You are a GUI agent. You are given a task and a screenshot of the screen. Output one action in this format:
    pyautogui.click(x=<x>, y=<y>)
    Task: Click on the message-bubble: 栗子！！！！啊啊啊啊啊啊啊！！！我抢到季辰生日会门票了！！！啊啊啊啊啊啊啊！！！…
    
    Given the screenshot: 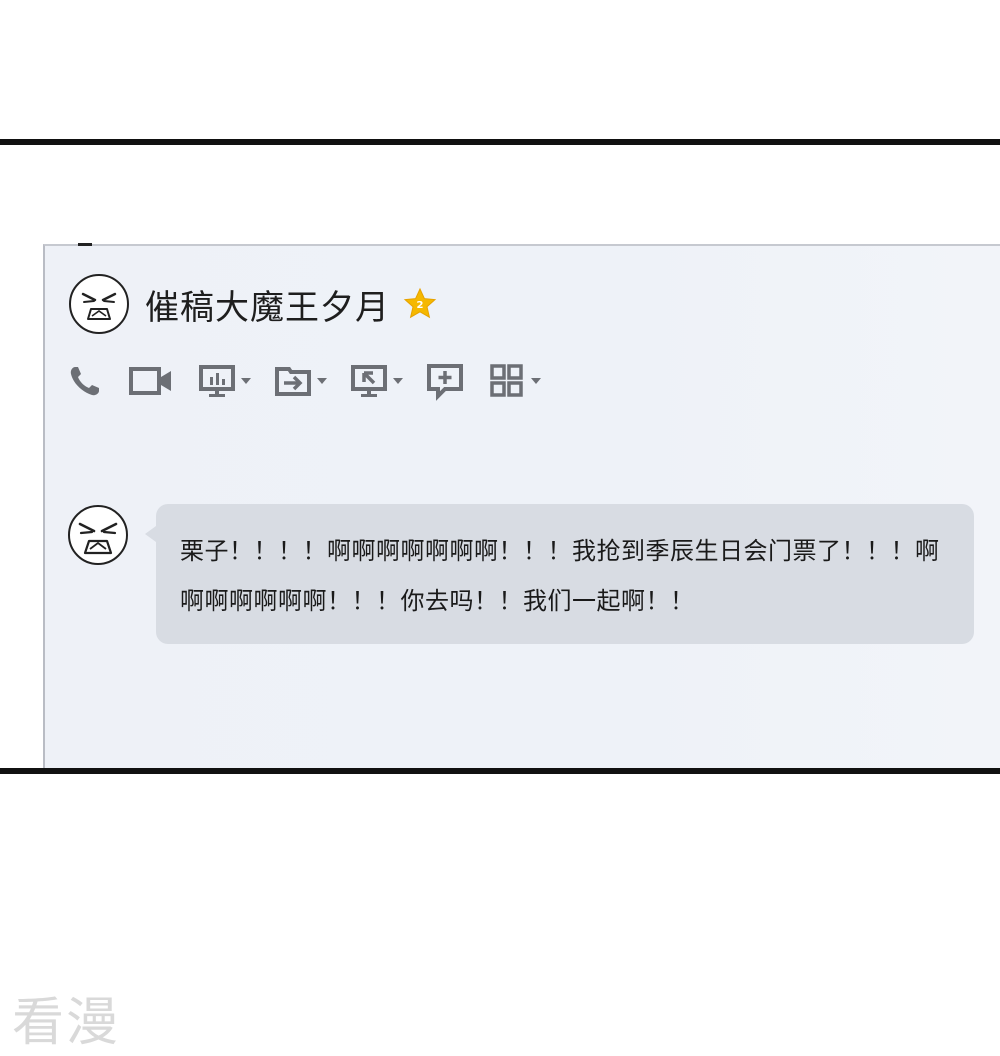 What is the action you would take?
    pyautogui.click(x=565, y=574)
    